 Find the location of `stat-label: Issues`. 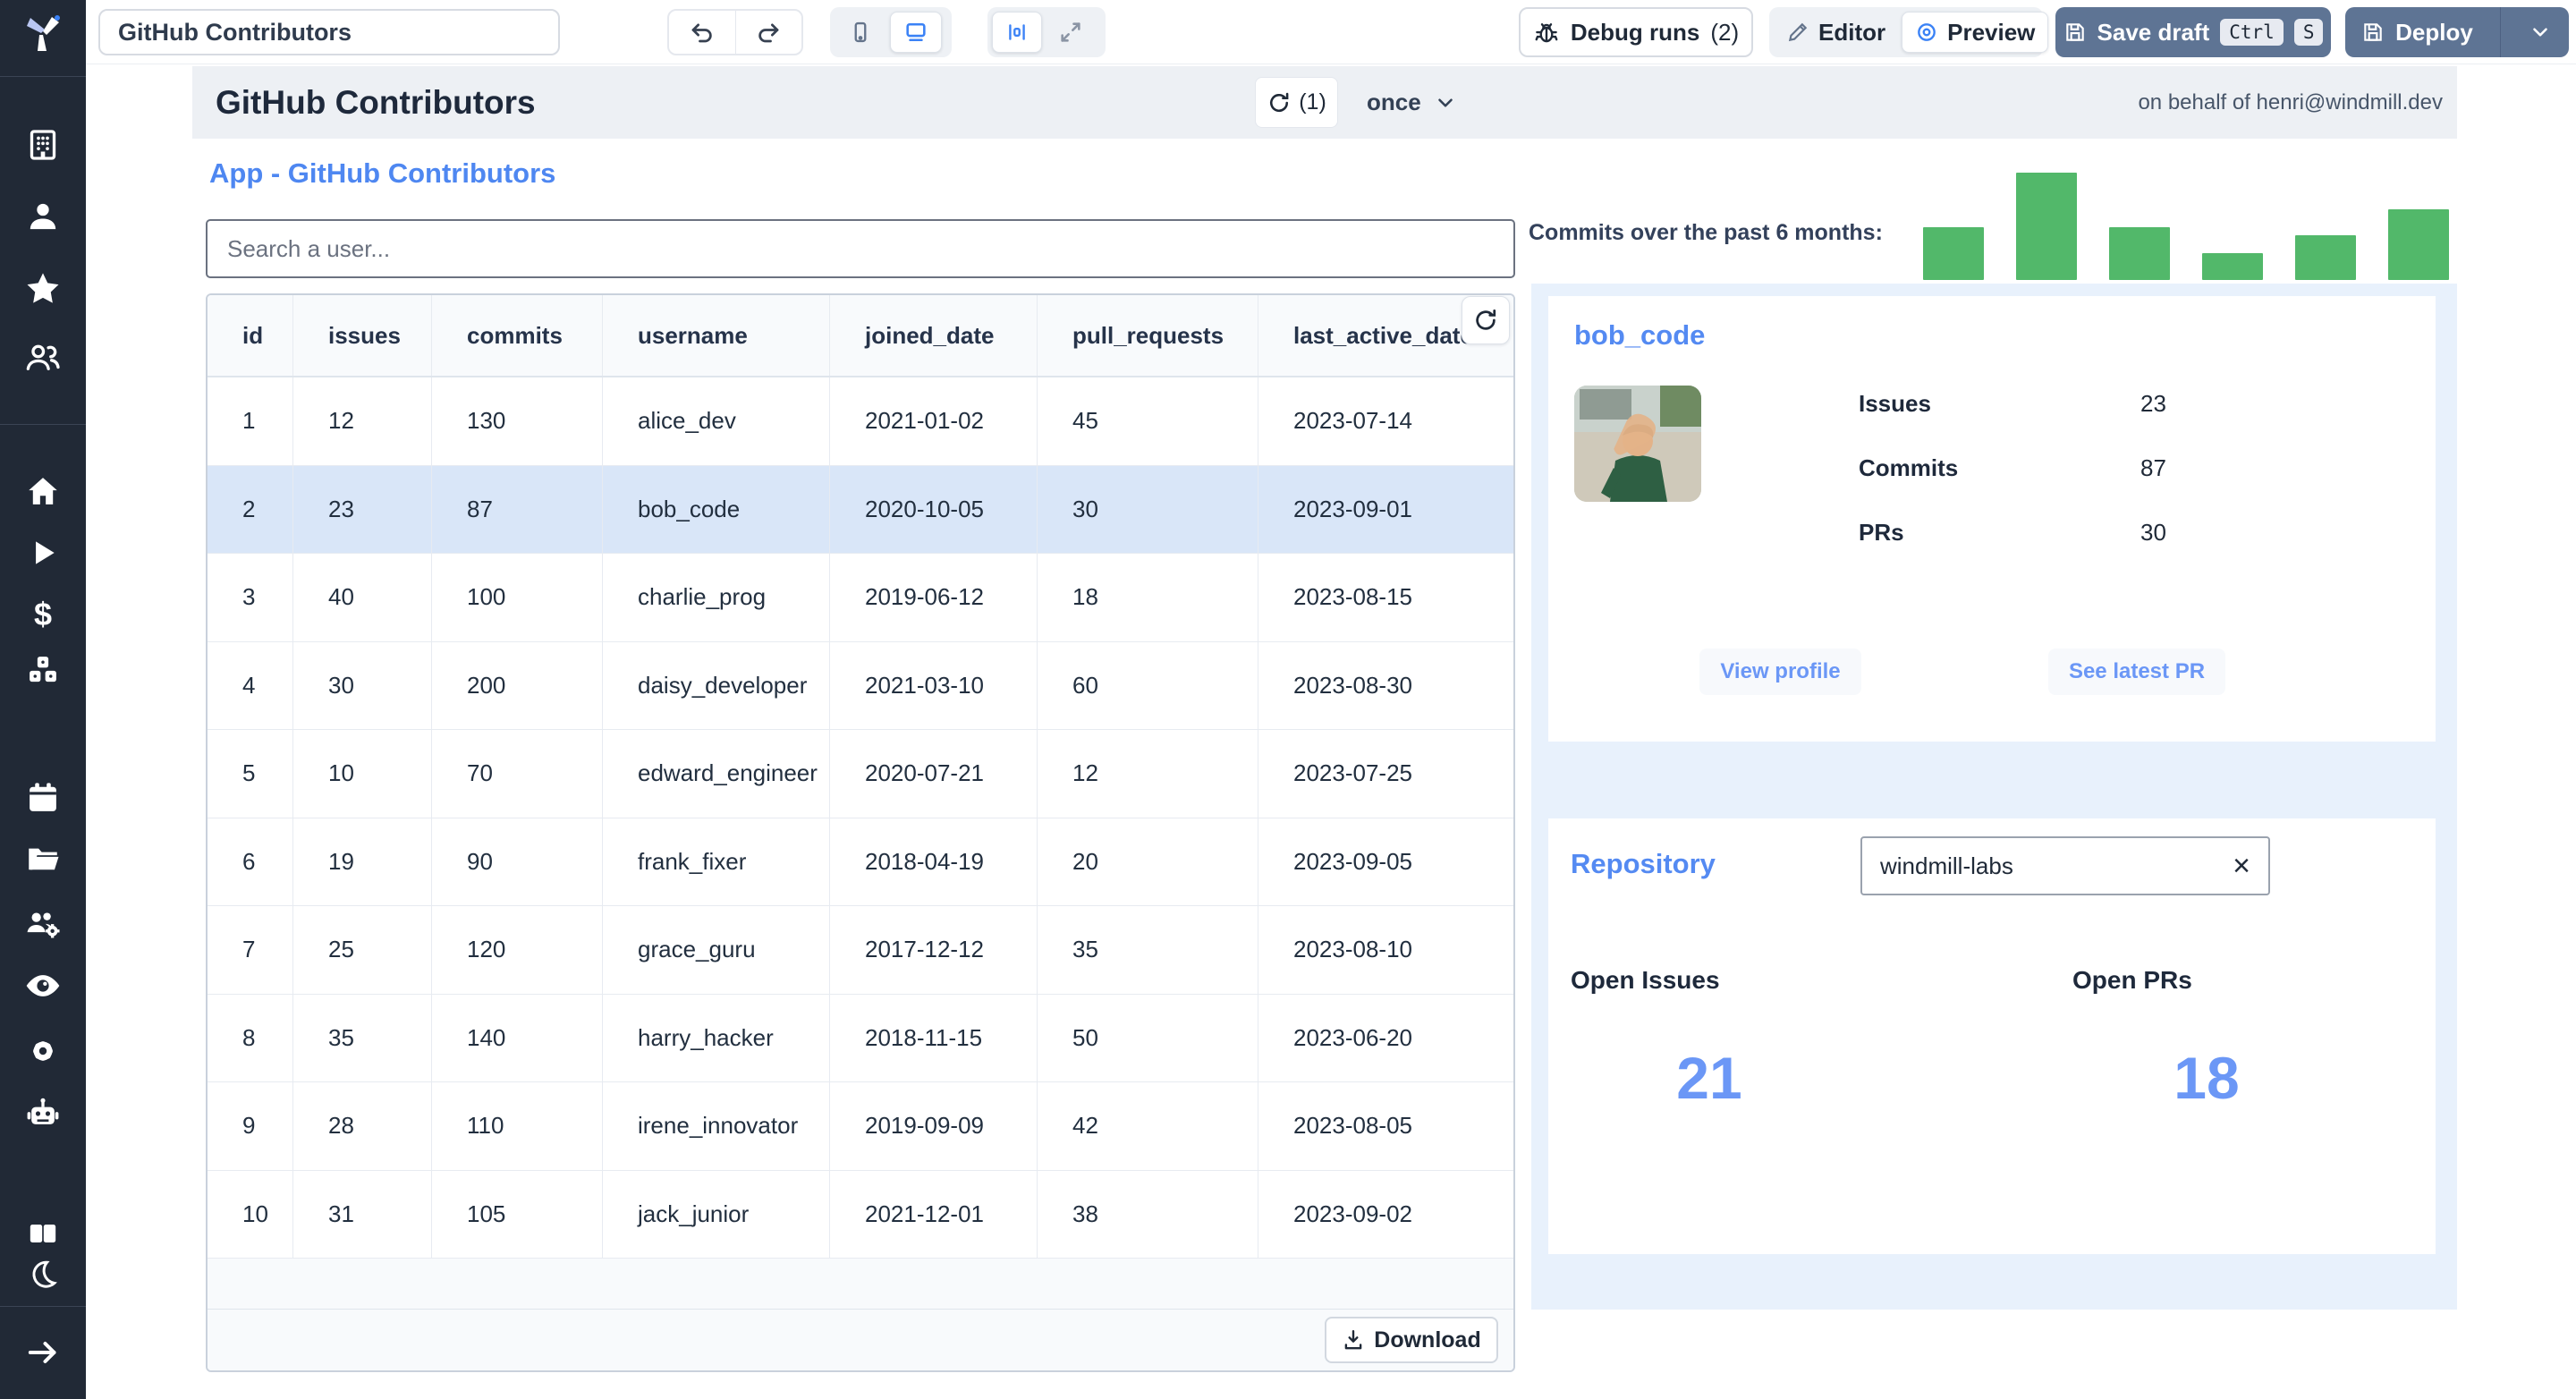

stat-label: Issues is located at coordinates (1895, 403).